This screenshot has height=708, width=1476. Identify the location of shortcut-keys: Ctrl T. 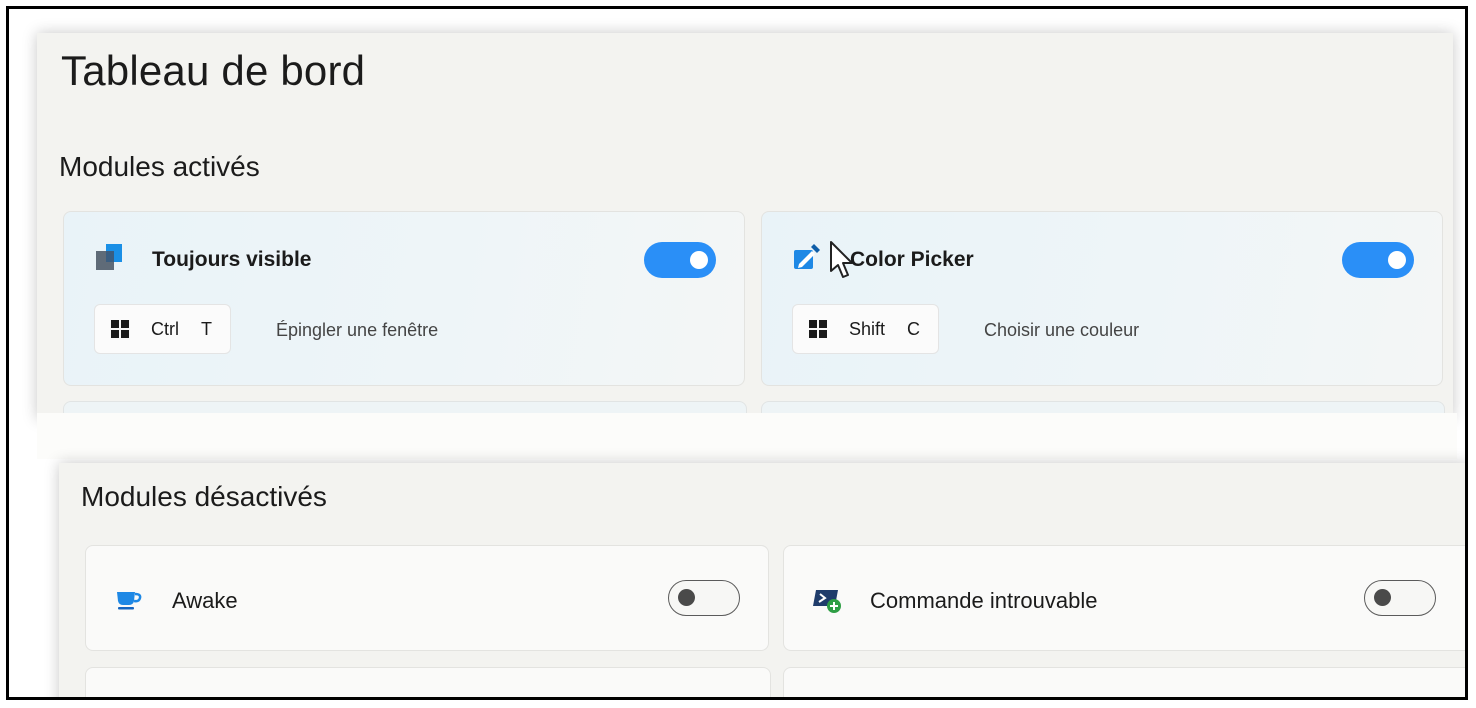
(162, 329).